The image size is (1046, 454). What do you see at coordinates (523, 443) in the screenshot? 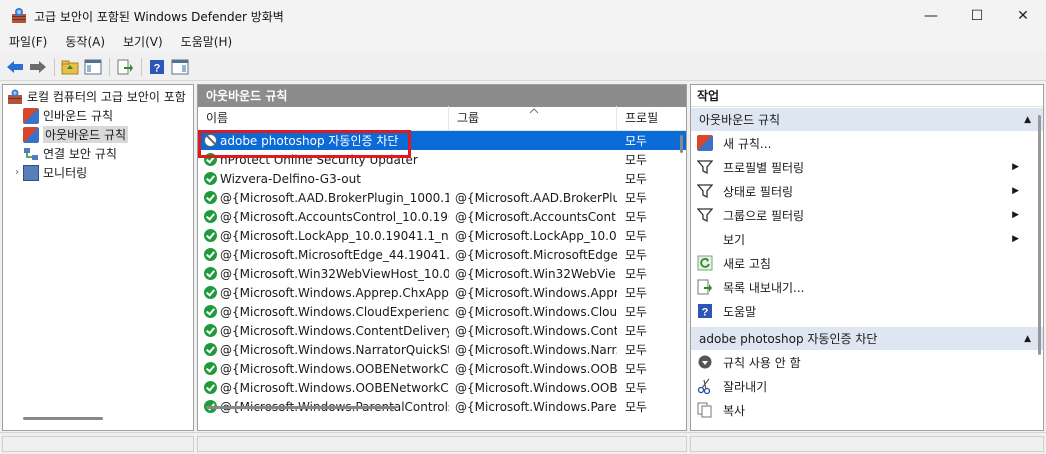
I see `status-bar` at bounding box center [523, 443].